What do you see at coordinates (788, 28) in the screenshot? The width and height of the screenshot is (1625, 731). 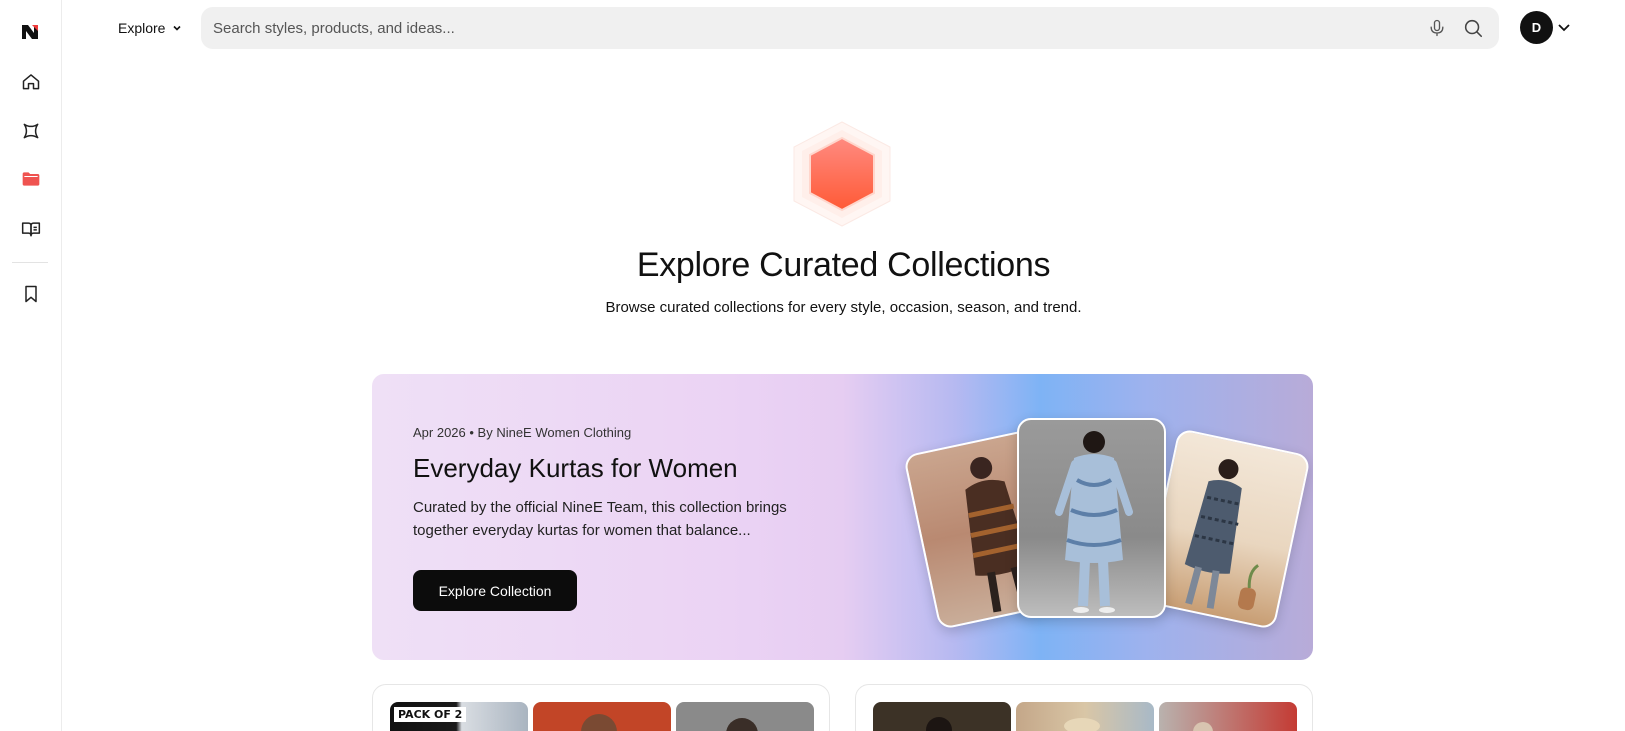 I see `search-input` at bounding box center [788, 28].